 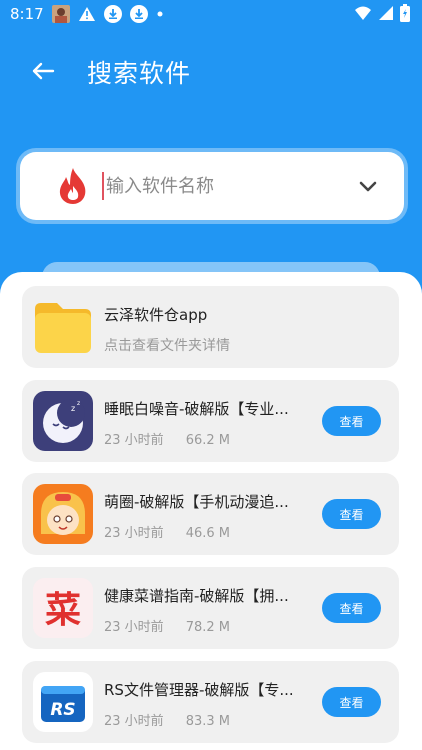 What do you see at coordinates (405, 15) in the screenshot?
I see `battery-icon` at bounding box center [405, 15].